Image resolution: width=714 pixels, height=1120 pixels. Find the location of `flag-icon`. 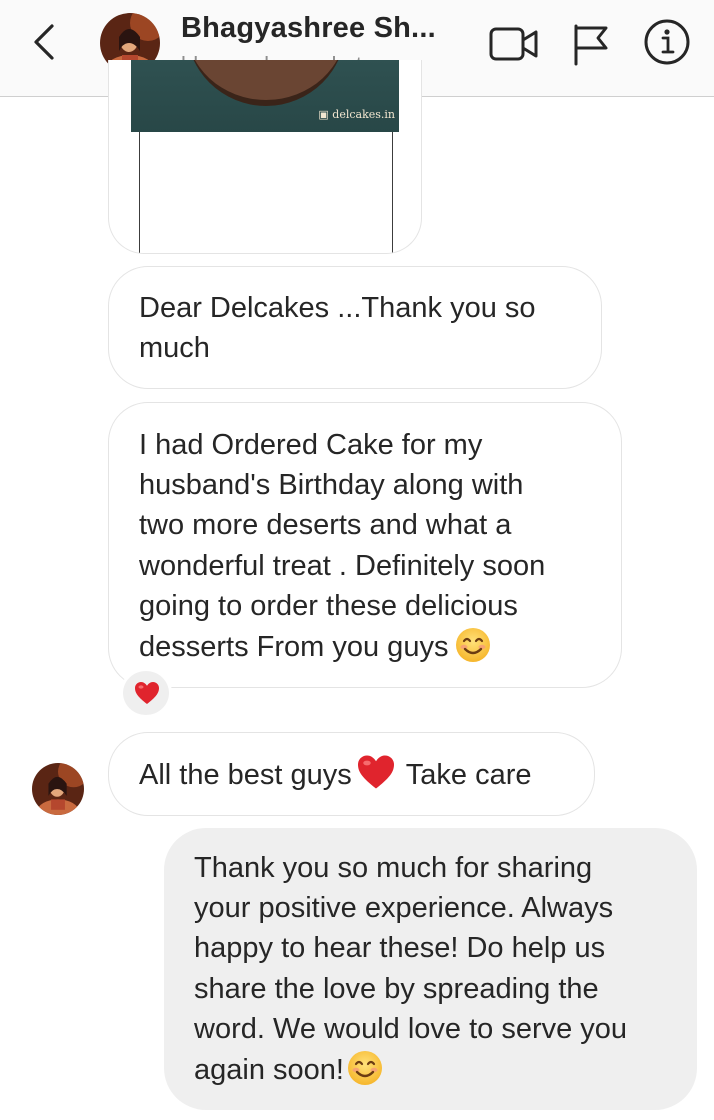

flag-icon is located at coordinates (590, 44).